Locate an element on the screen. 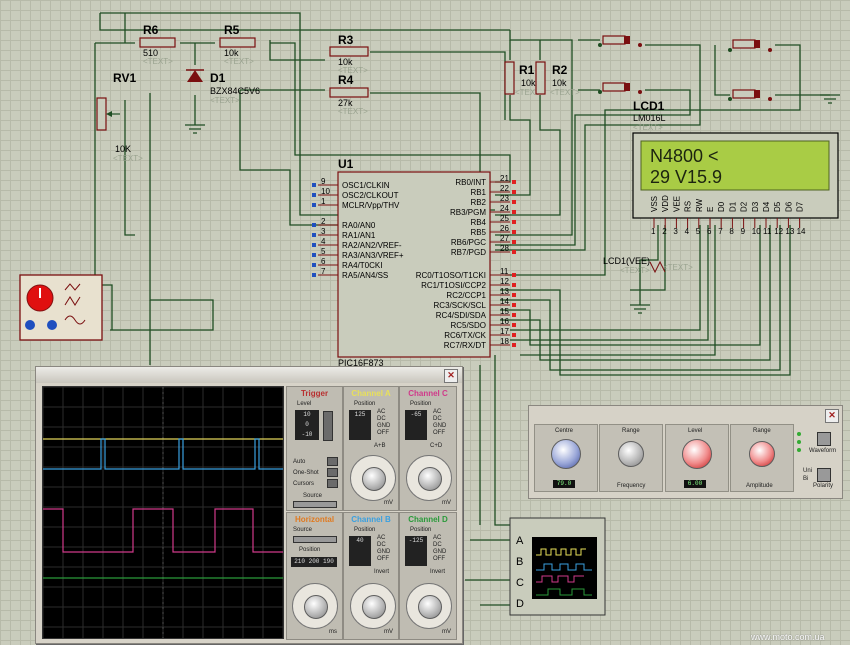  u1-pin-number: 15 is located at coordinates (504, 311).